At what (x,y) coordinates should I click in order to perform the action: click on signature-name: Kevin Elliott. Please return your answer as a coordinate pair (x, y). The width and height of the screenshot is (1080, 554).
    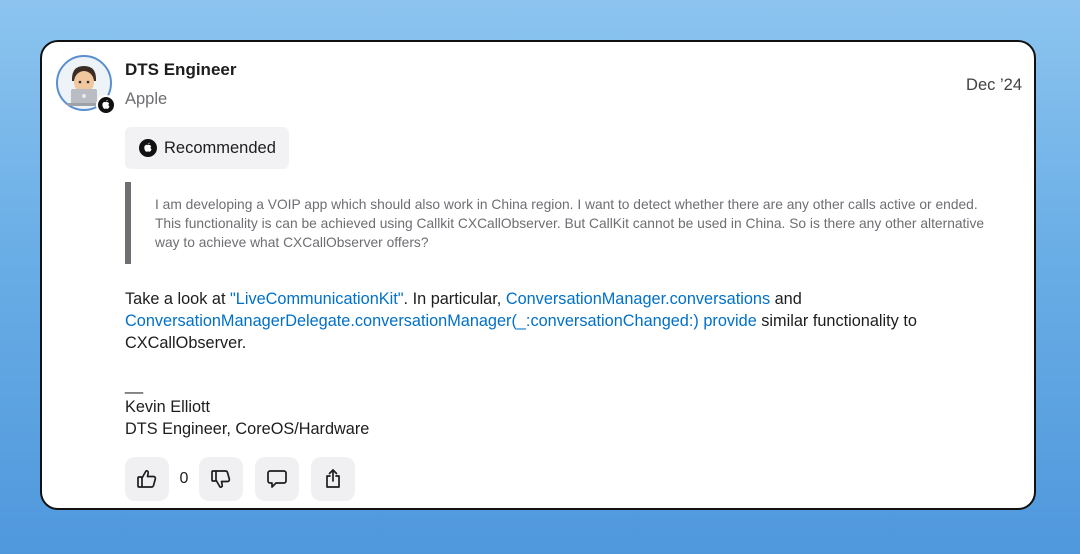
    Looking at the image, I should click on (168, 407).